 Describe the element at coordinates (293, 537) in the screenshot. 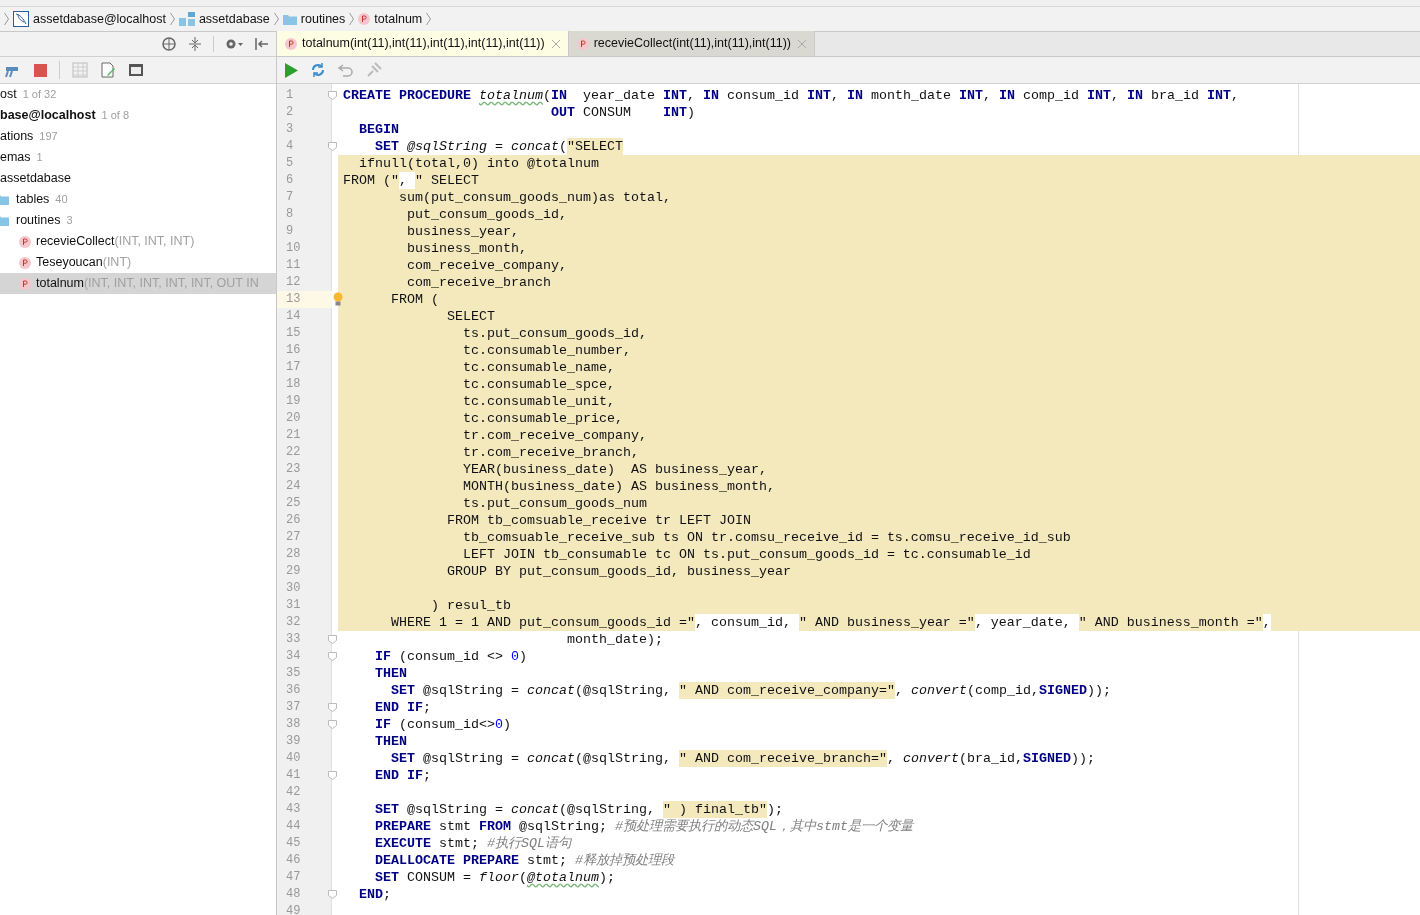

I see `line-number: 27` at that location.